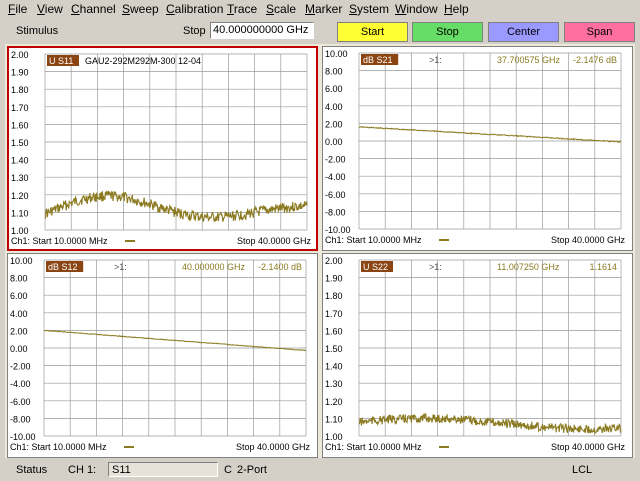  Describe the element at coordinates (334, 279) in the screenshot. I see `y-tick-label: 1.90` at that location.